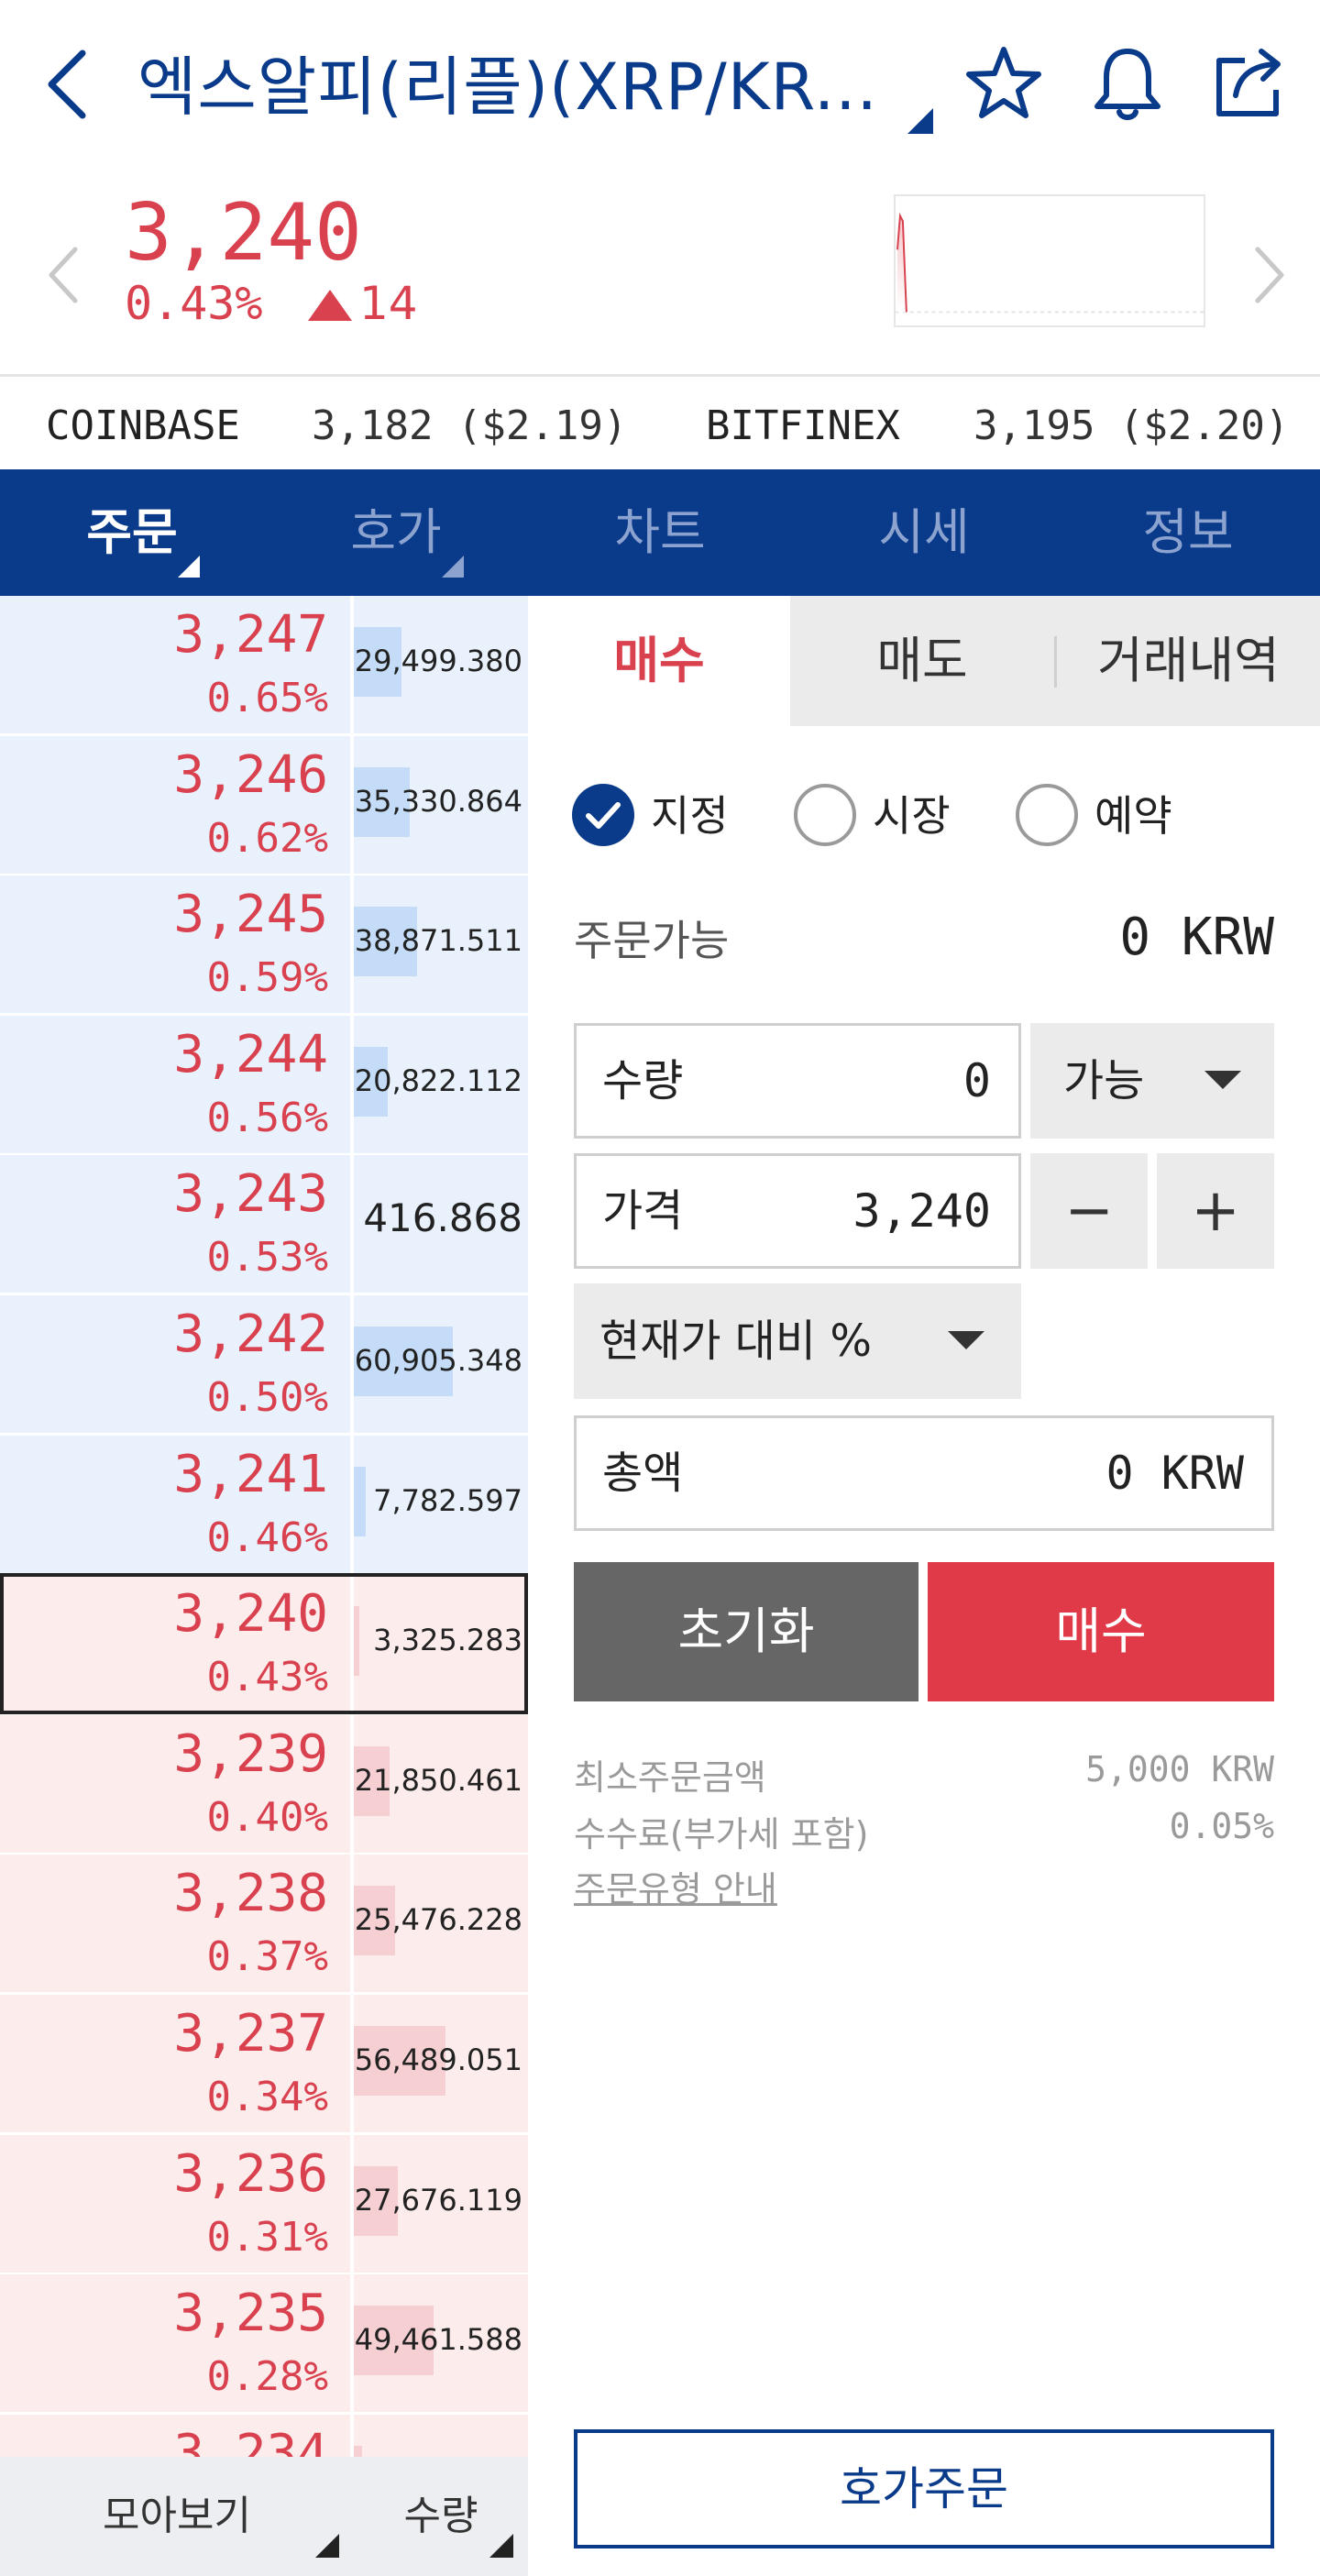 This screenshot has height=2576, width=1320. I want to click on price-value: 3,240, so click(921, 1211).